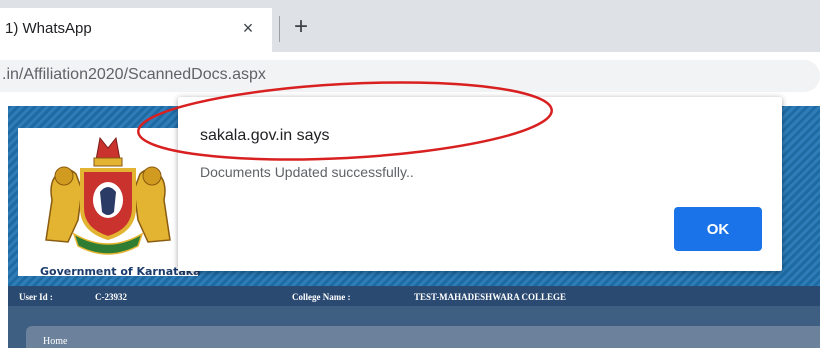 The image size is (820, 348). Describe the element at coordinates (307, 172) in the screenshot. I see `dialog-message: Documents Updated successfully..` at that location.